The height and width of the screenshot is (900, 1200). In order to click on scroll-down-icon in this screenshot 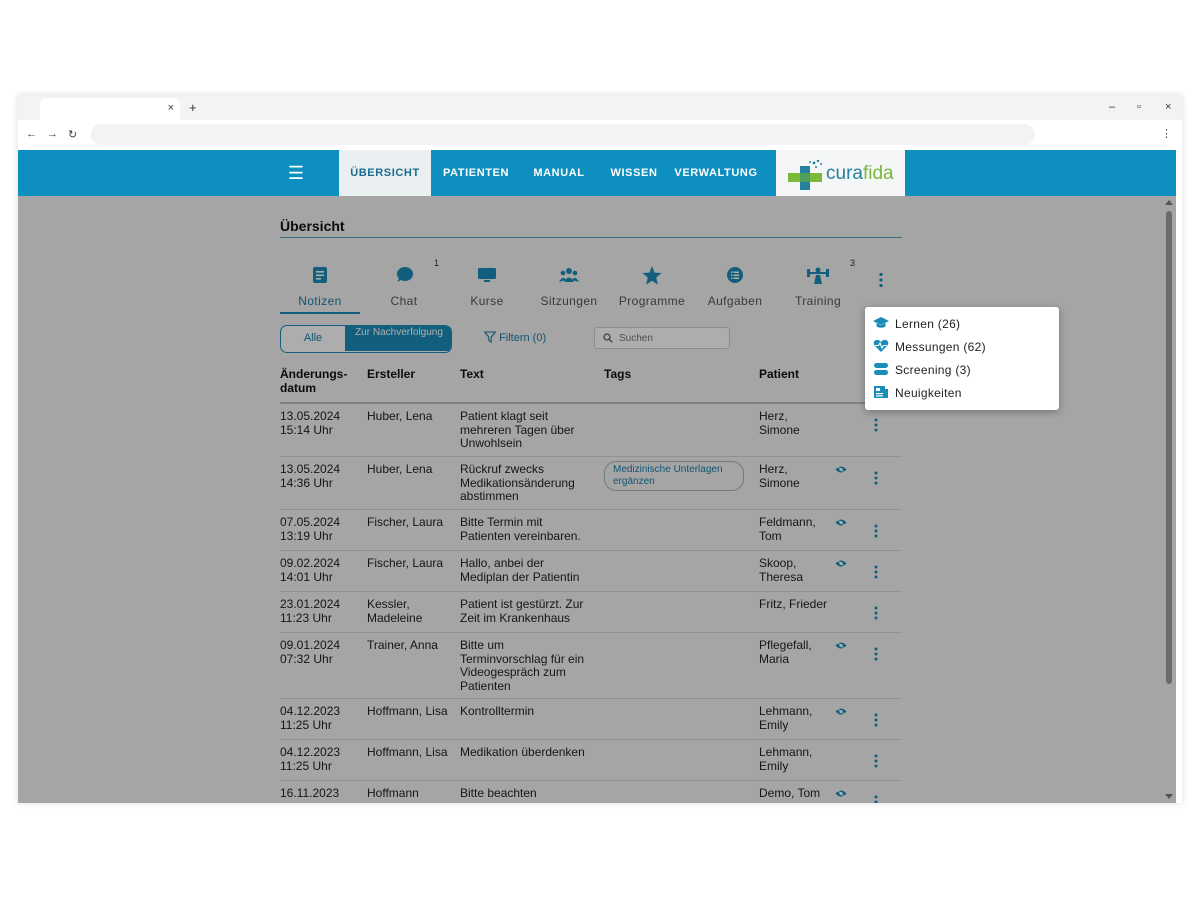, I will do `click(1169, 796)`.